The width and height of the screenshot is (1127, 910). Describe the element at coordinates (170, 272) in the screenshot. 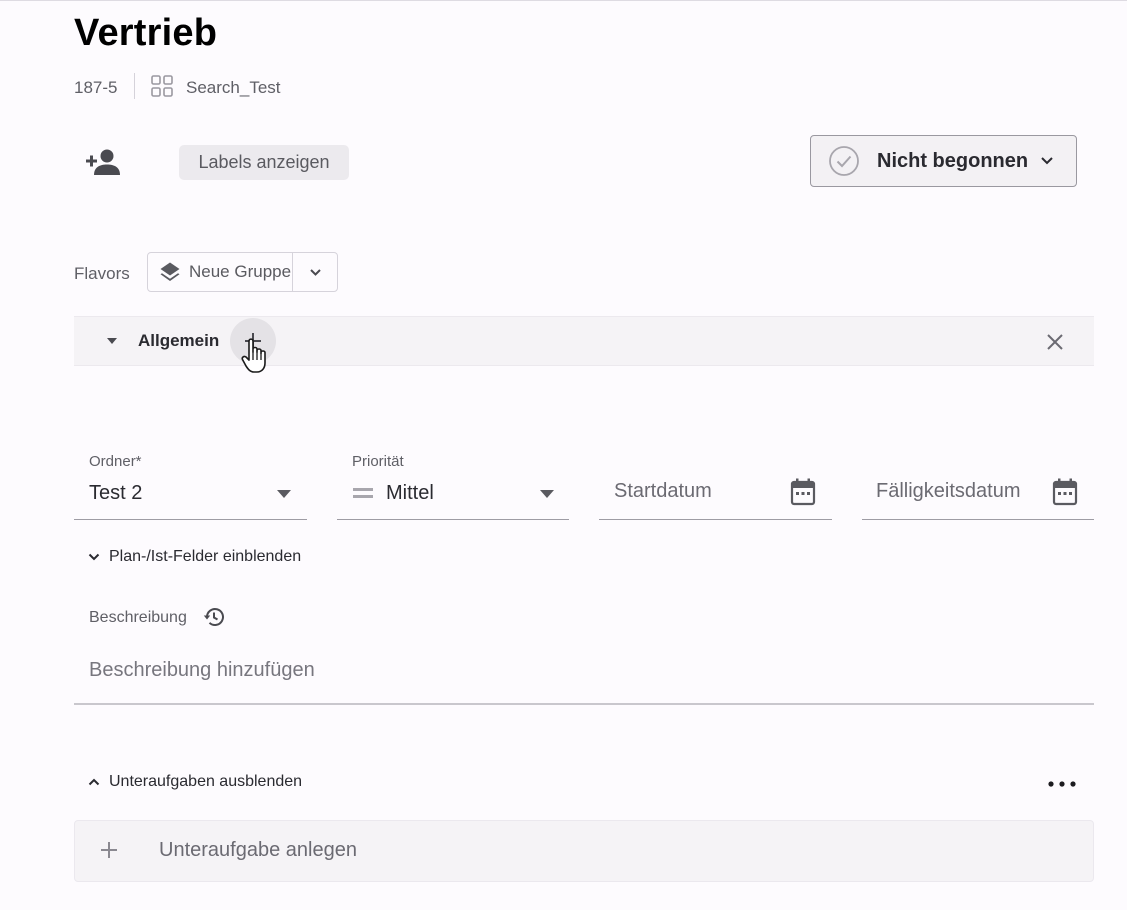

I see `layers-icon` at that location.